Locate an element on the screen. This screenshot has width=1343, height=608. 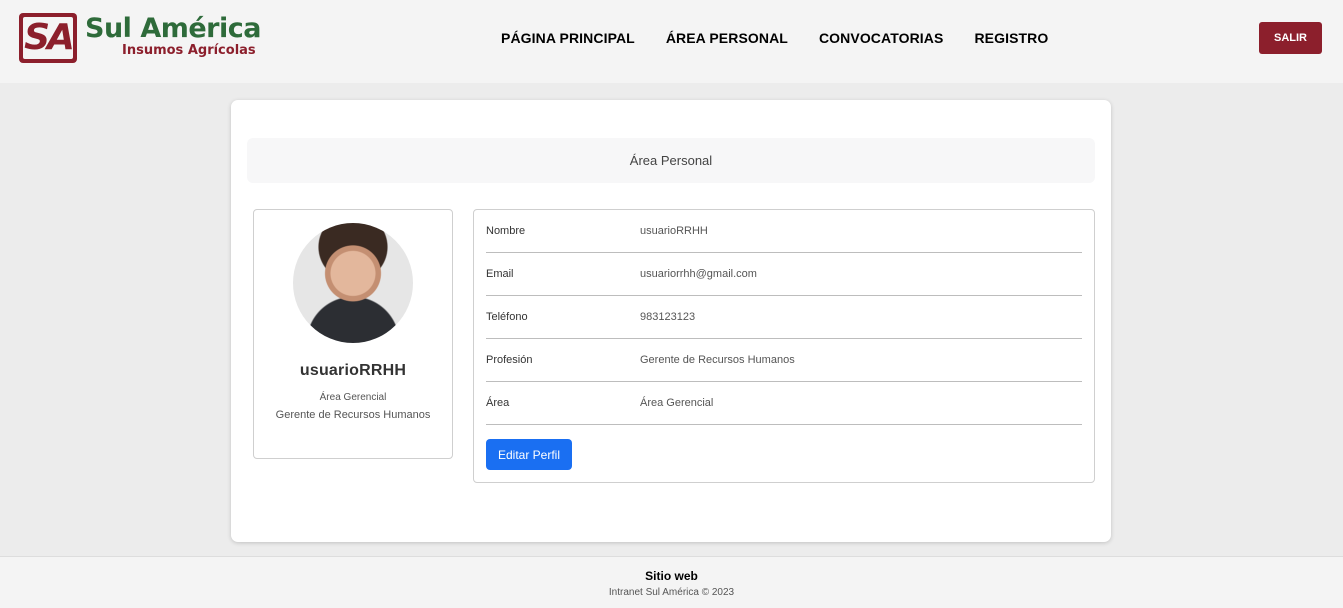
brand-logo: SA Sul América Insumos Agrícolas is located at coordinates (140, 38).